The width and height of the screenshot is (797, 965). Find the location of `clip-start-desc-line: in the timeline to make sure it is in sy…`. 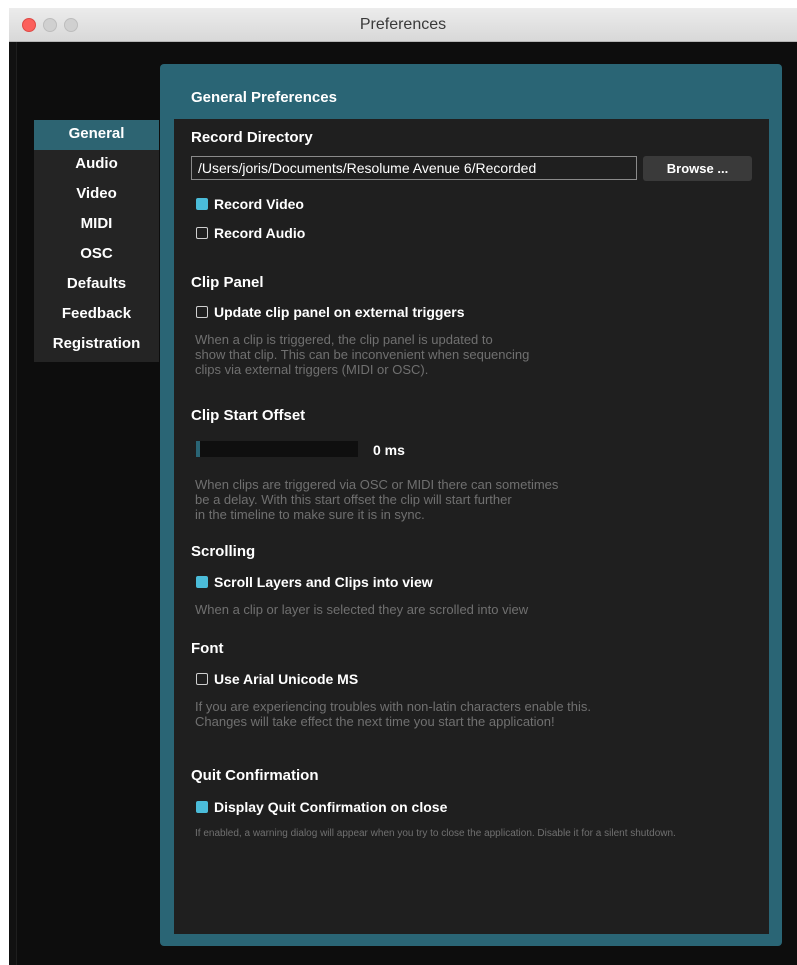

clip-start-desc-line: in the timeline to make sure it is in sy… is located at coordinates (310, 514).